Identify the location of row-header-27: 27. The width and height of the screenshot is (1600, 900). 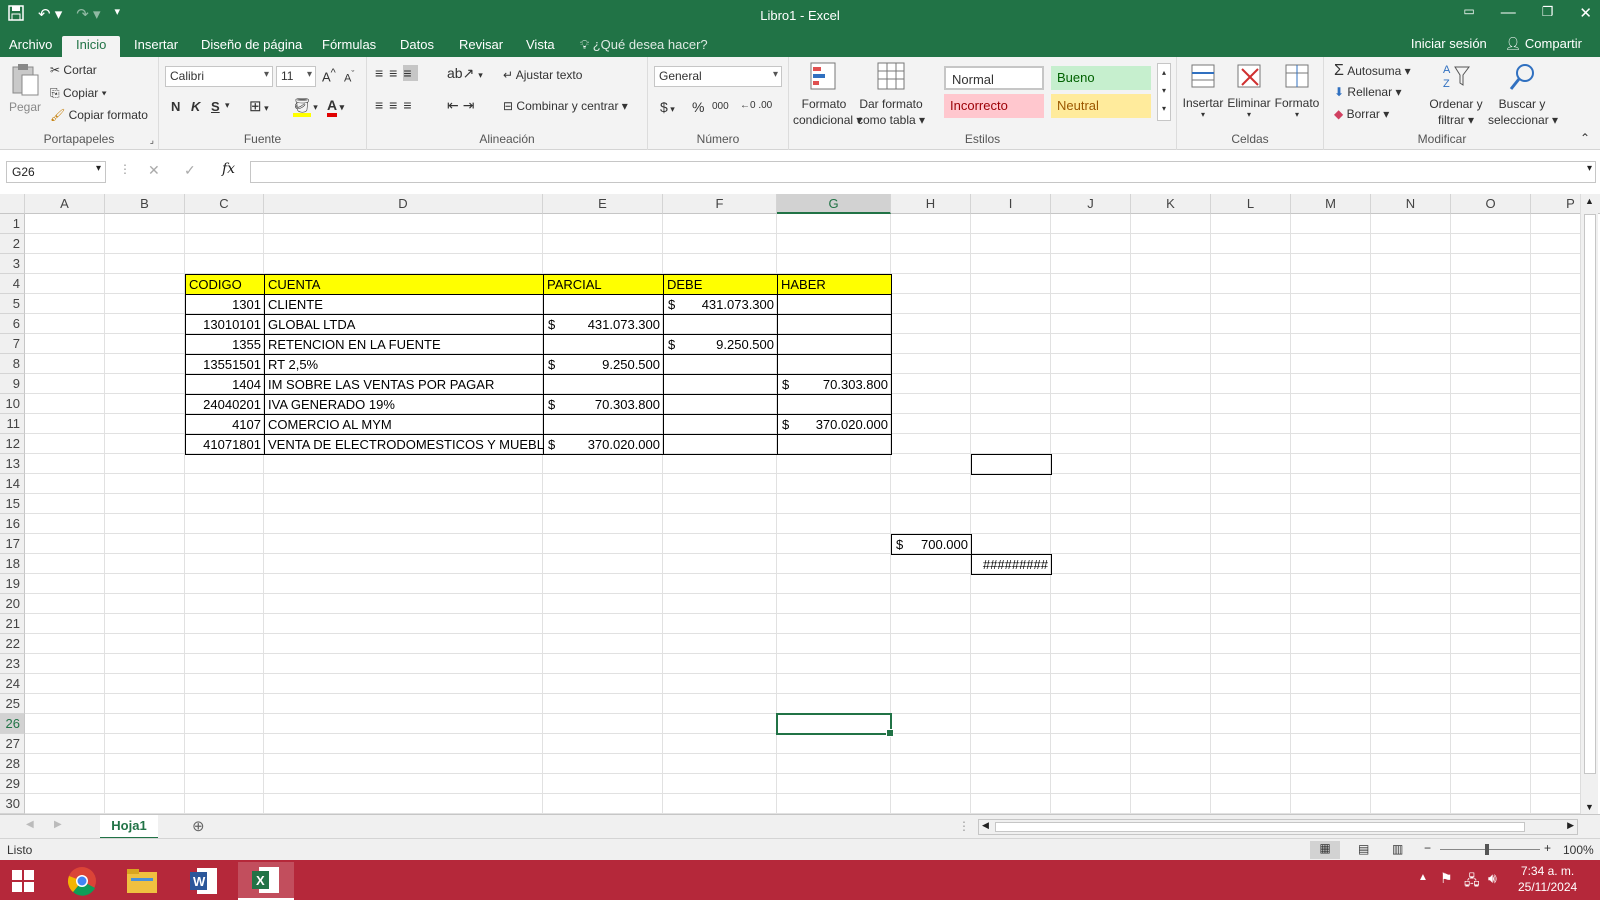
(12, 744).